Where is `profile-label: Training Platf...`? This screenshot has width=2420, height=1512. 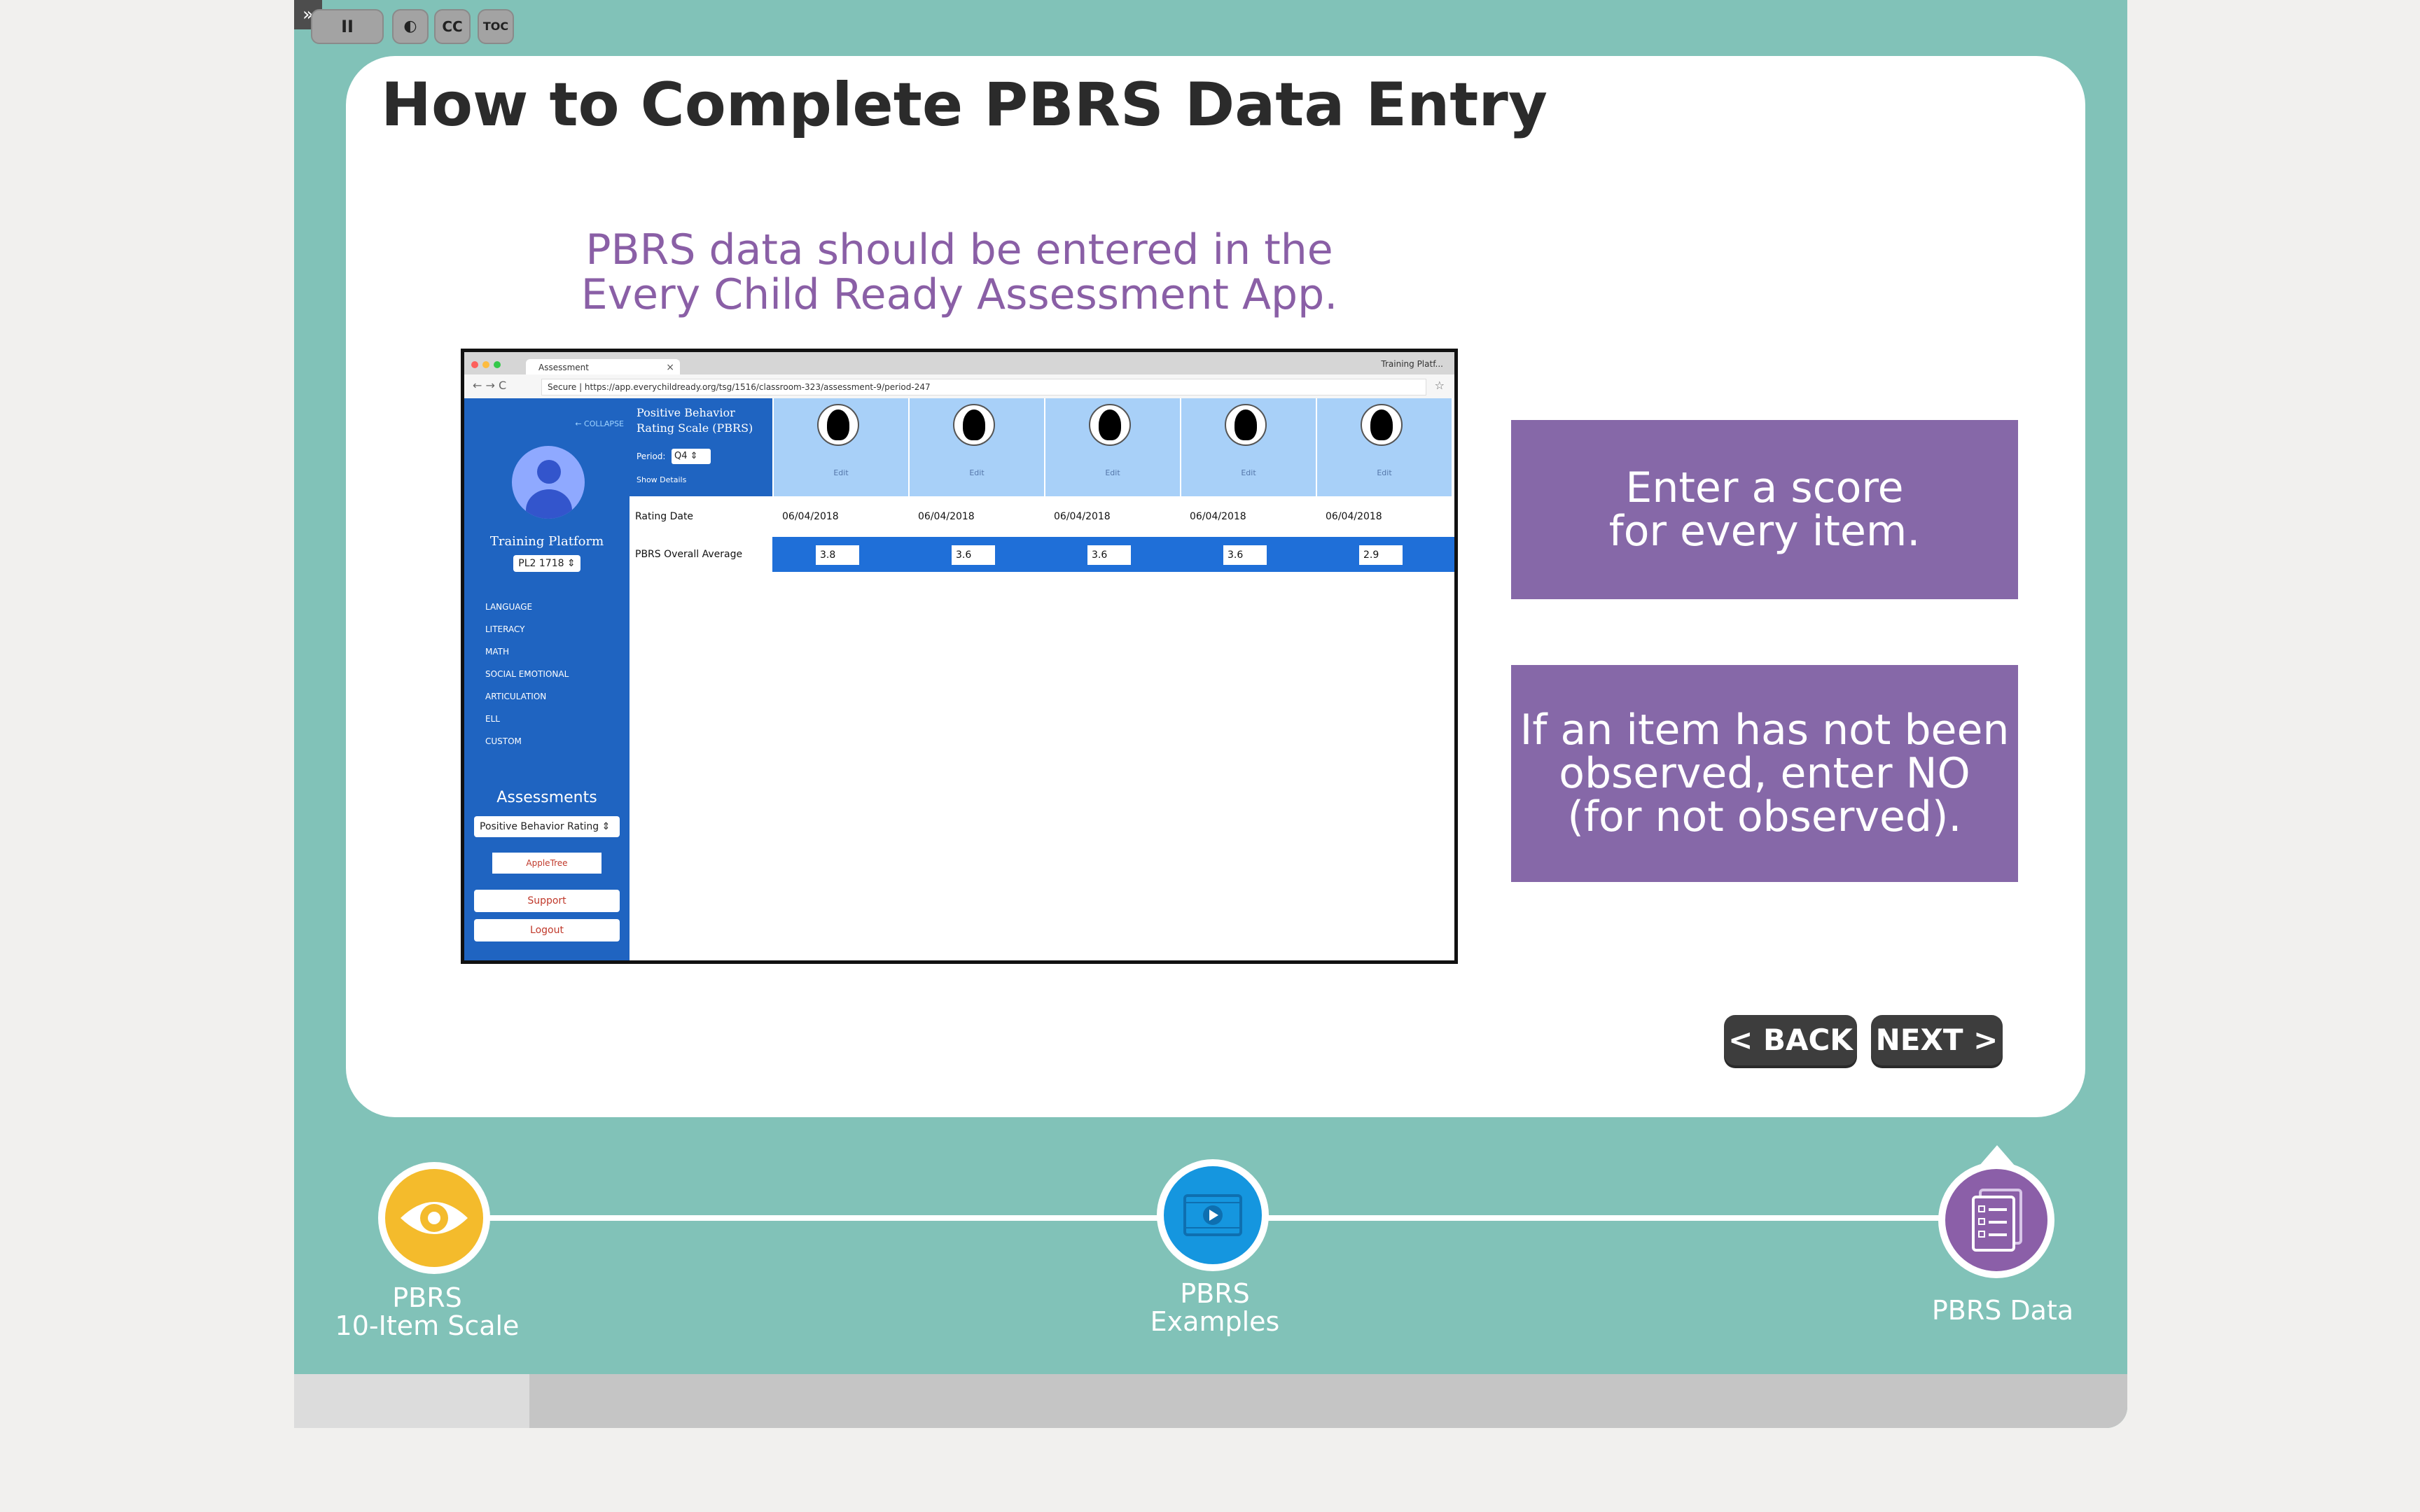 profile-label: Training Platf... is located at coordinates (1412, 364).